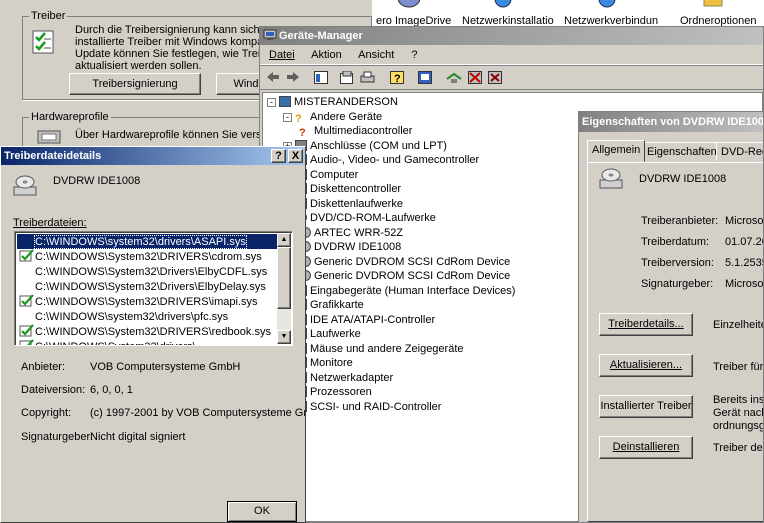 The width and height of the screenshot is (764, 523). Describe the element at coordinates (376, 55) in the screenshot. I see `menu-ansicht: Ansicht` at that location.